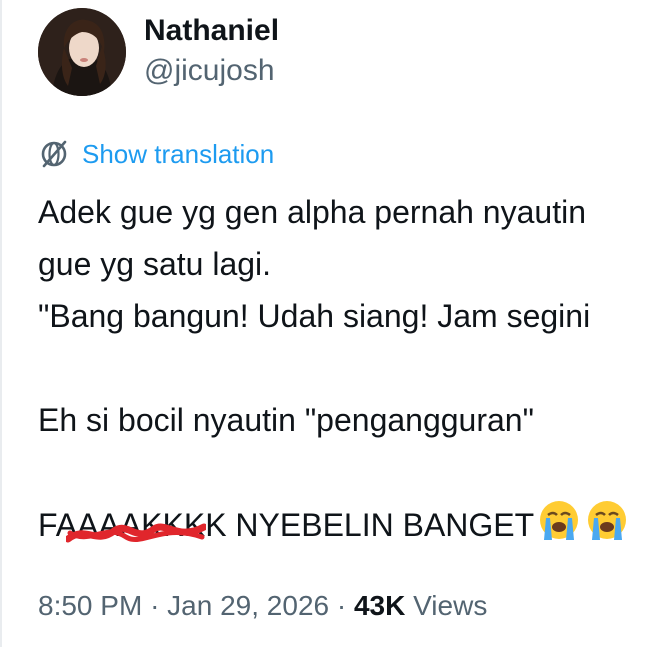 The width and height of the screenshot is (650, 647). Describe the element at coordinates (312, 212) in the screenshot. I see `tweet-line: Adek gue yg gen alpha pernah nyautin` at that location.